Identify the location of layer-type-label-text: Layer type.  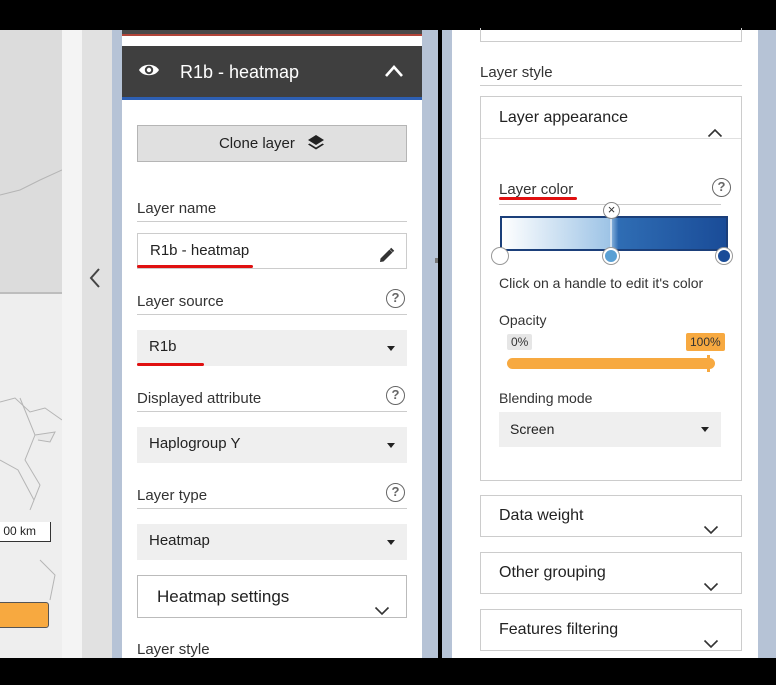
(172, 495).